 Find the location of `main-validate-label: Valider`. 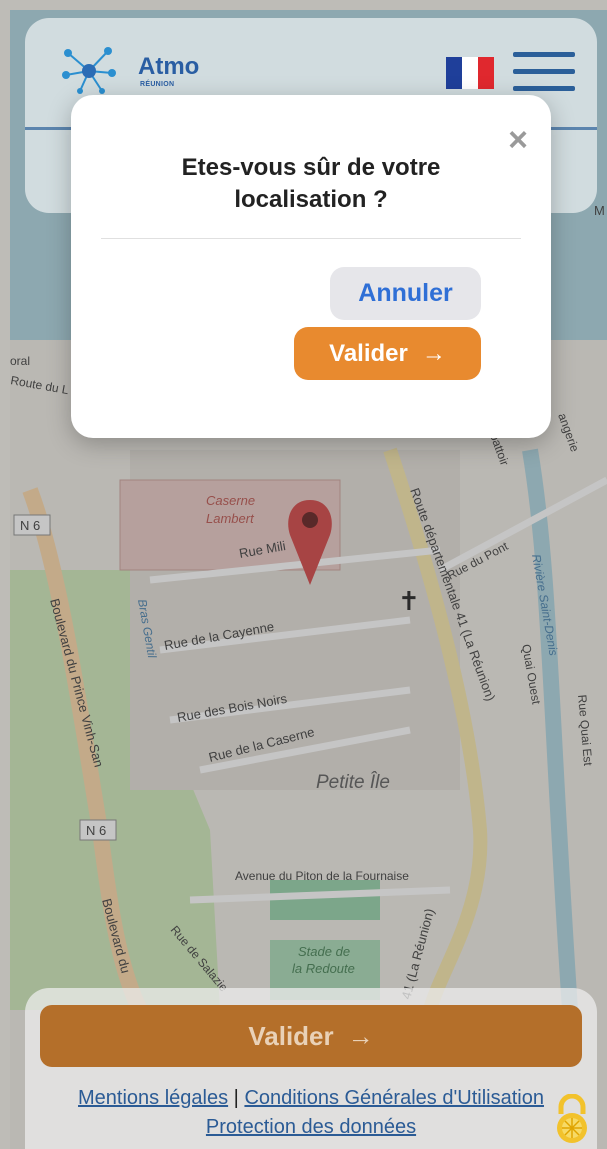

main-validate-label: Valider is located at coordinates (291, 1035).